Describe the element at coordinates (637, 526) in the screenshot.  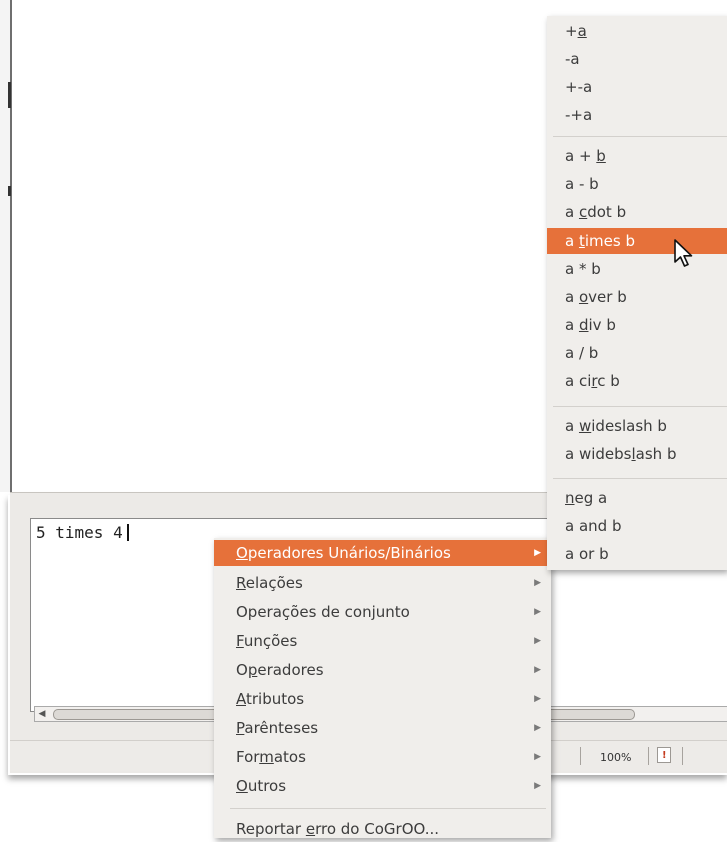
I see `submenu-item: a and b` at that location.